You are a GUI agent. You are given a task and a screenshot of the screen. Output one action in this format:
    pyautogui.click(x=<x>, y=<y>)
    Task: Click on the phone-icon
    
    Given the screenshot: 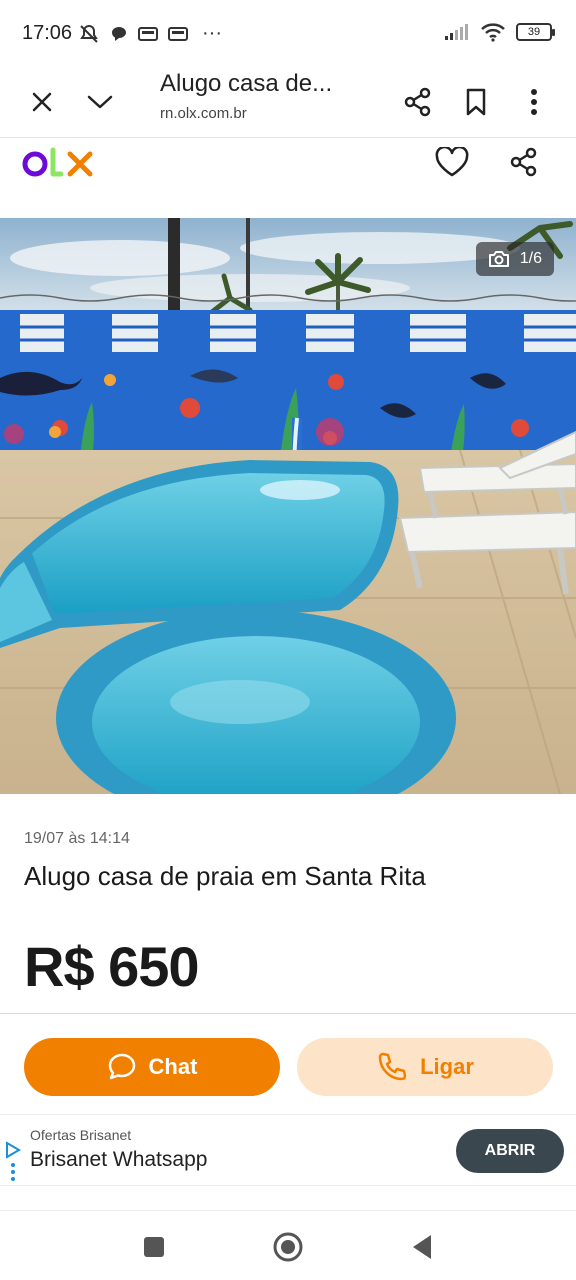 What is the action you would take?
    pyautogui.click(x=392, y=1066)
    